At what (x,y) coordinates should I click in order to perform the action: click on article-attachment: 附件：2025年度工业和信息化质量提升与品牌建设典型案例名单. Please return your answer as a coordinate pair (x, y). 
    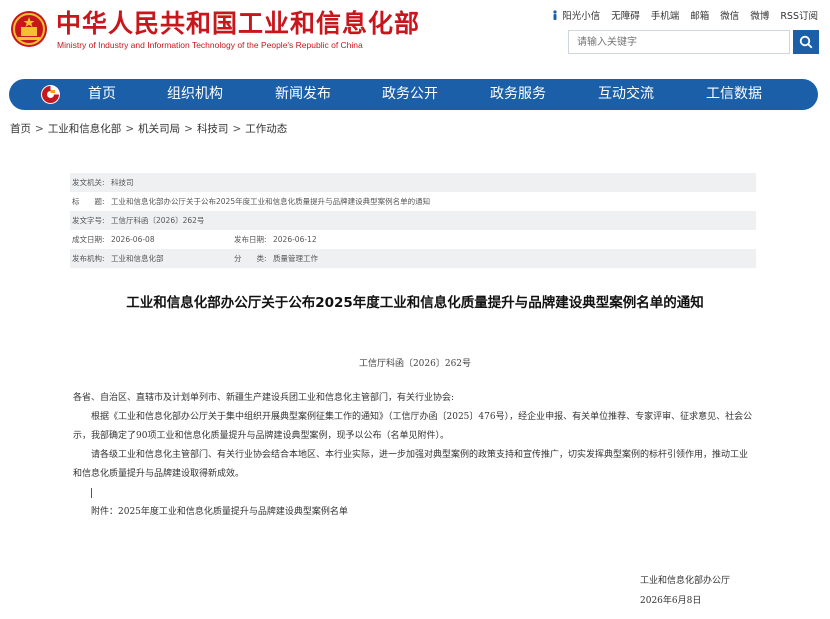
    Looking at the image, I should click on (413, 512).